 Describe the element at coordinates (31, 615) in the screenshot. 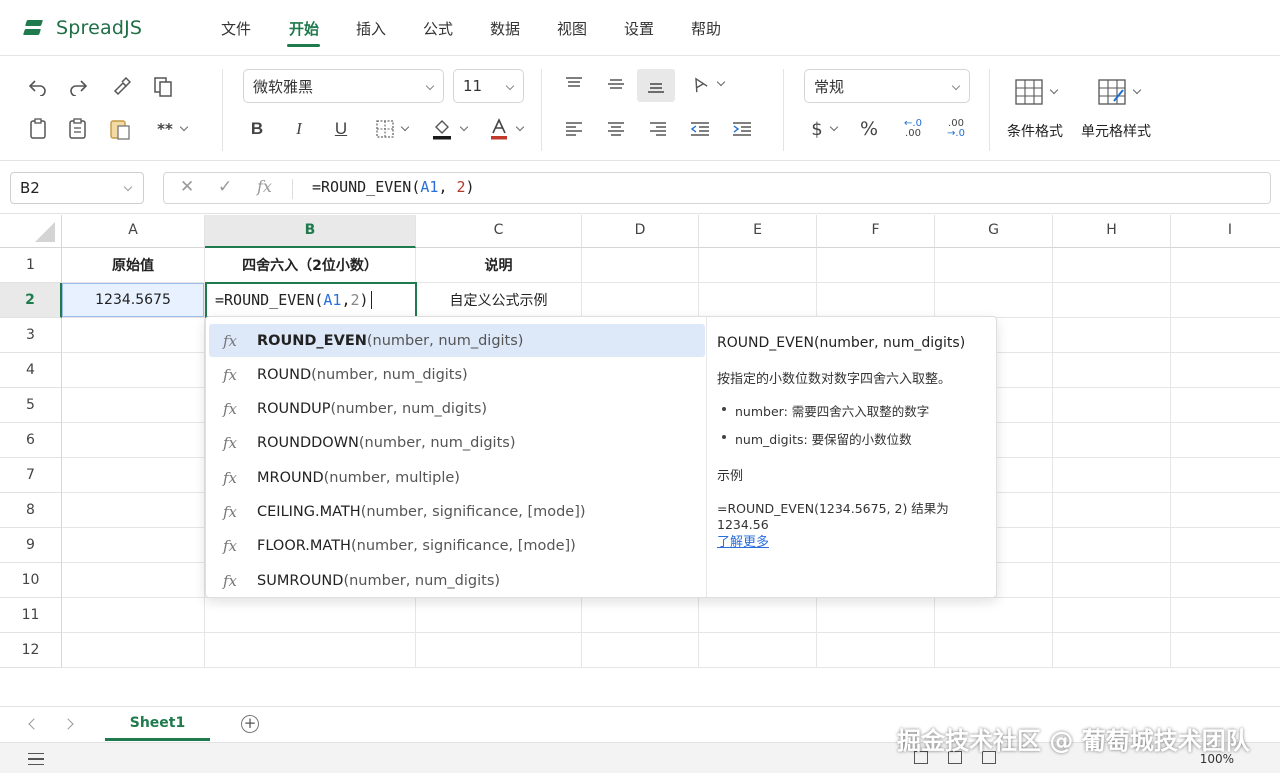

I see `row-header-11: 11` at that location.